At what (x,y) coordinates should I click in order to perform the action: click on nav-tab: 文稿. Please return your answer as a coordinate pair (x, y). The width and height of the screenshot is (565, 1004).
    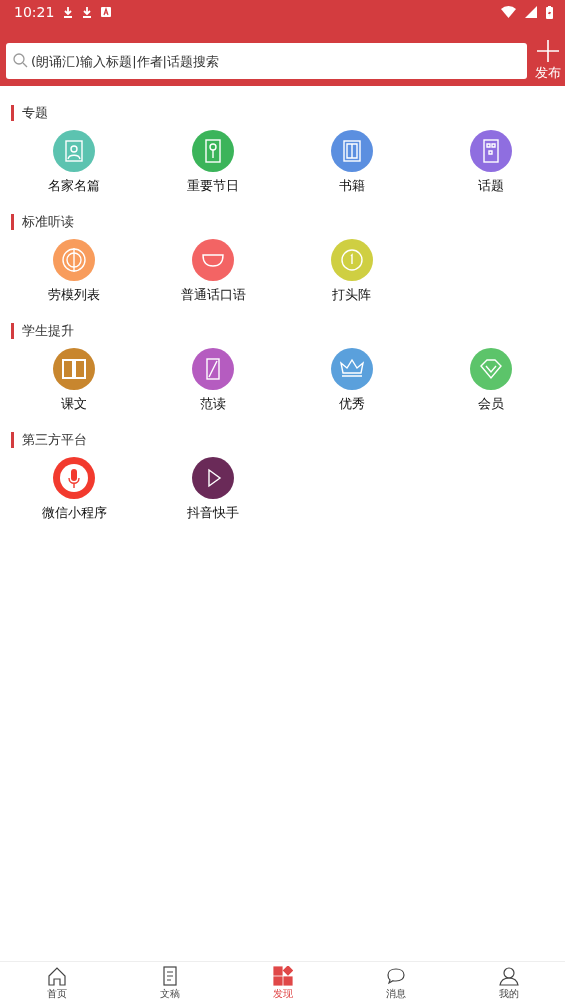
    Looking at the image, I should click on (169, 983).